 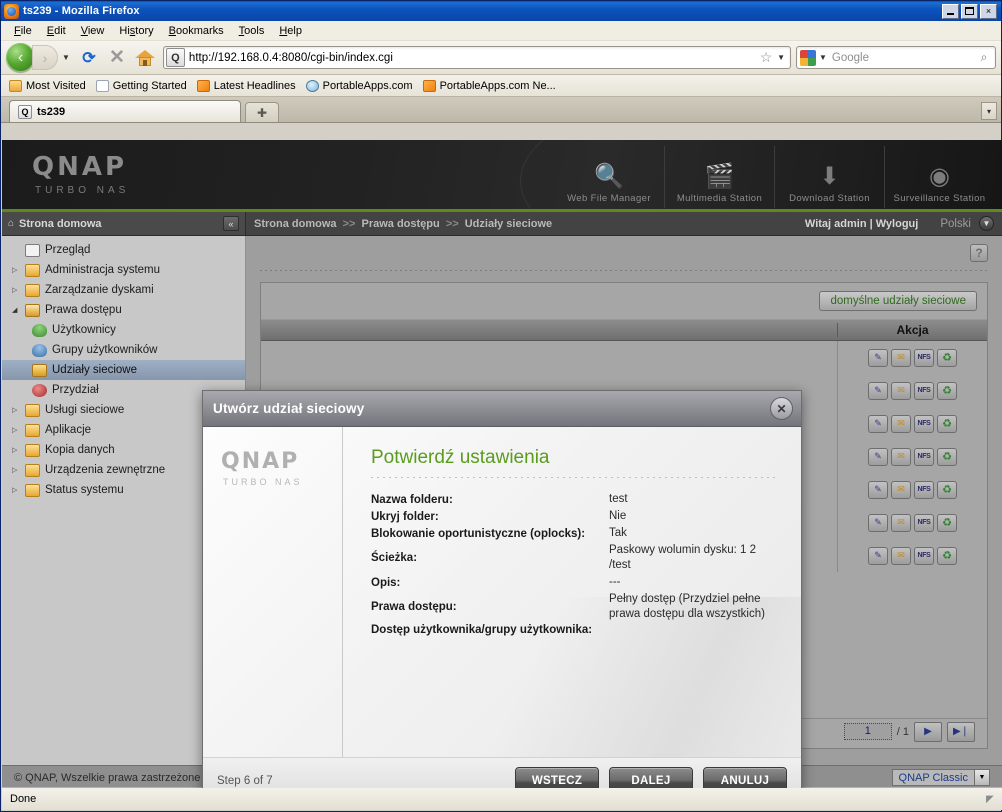 I want to click on bookmark-star-icon: ☆, so click(x=766, y=57).